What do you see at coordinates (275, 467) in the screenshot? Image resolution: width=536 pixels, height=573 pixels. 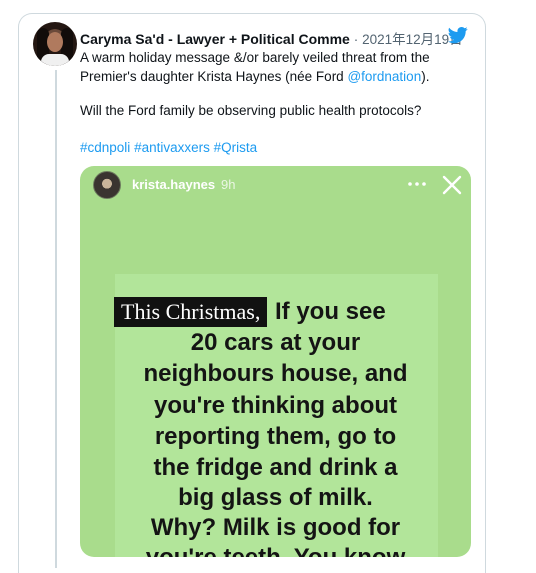 I see `story-line: the fridge and drink a` at bounding box center [275, 467].